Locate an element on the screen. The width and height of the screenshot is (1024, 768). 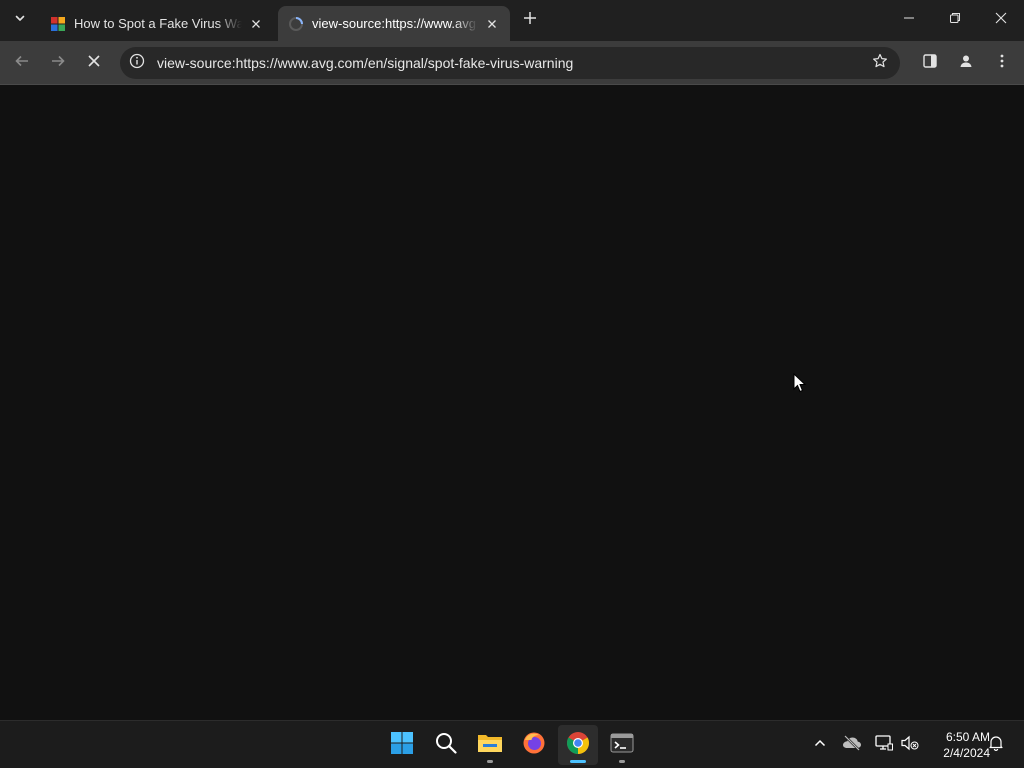
minimize-icon is located at coordinates (909, 20).